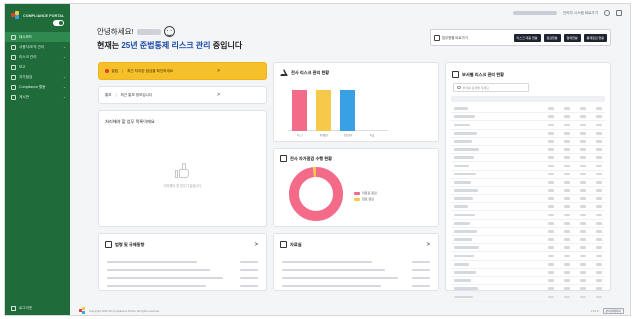 Image resolution: width=635 pixels, height=319 pixels. Describe the element at coordinates (357, 193) in the screenshot. I see `legend-swatch` at that location.